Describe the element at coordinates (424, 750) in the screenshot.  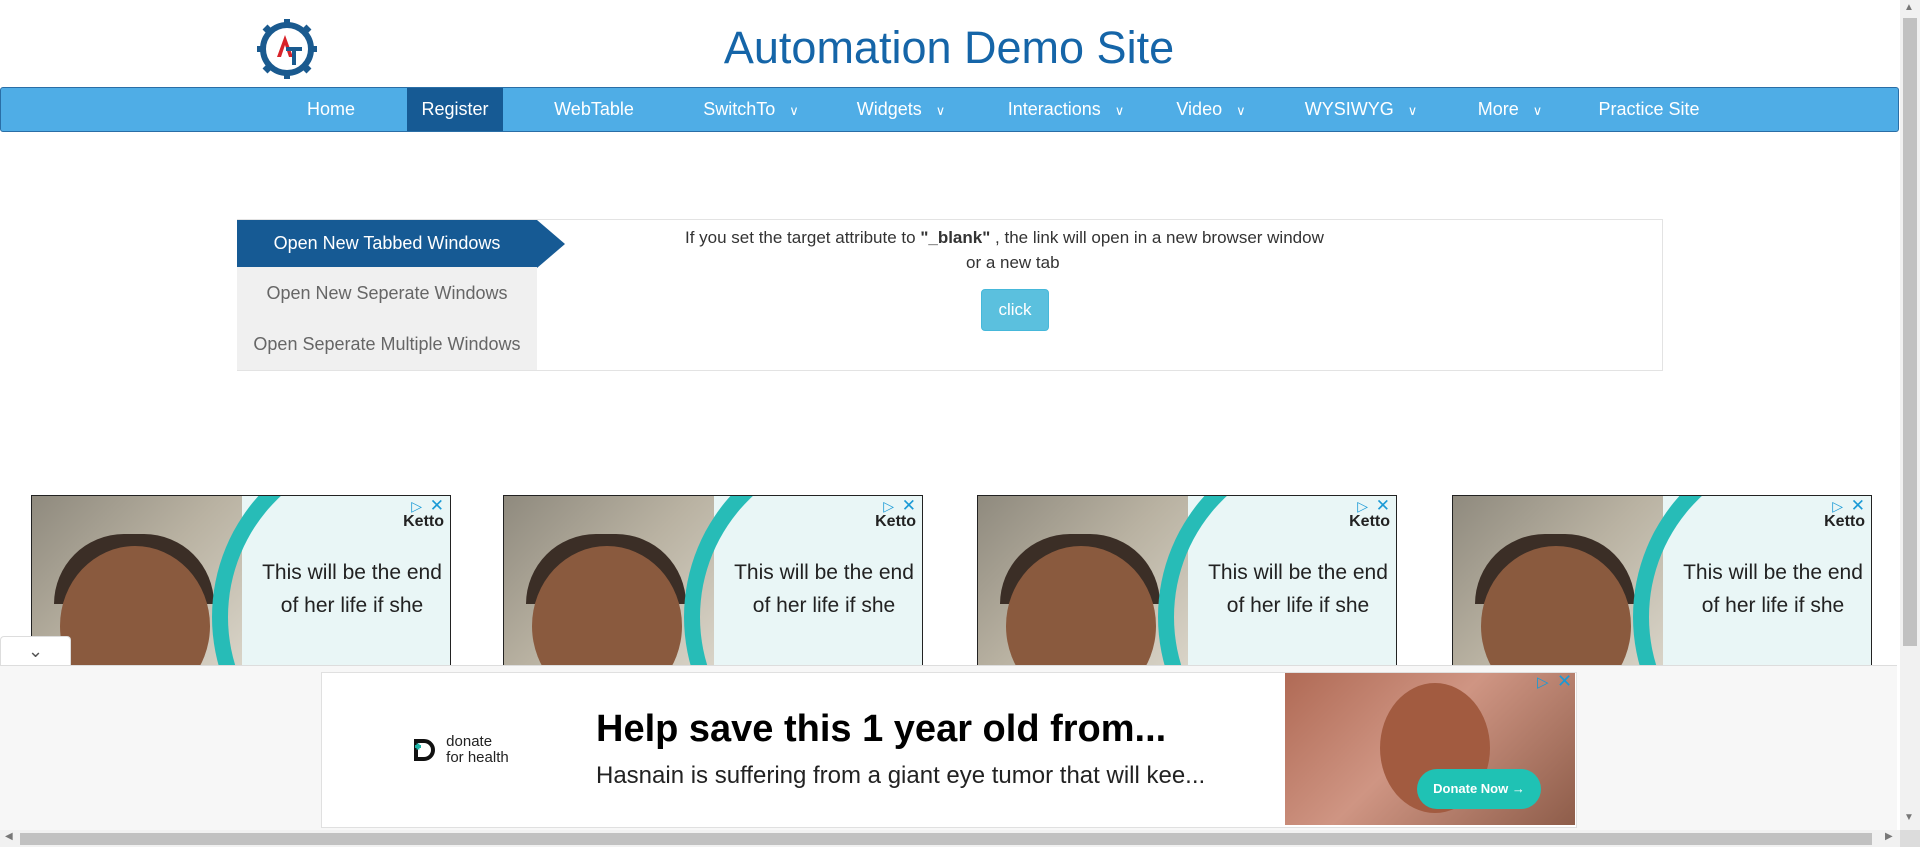
I see `donate-for-health-icon` at that location.